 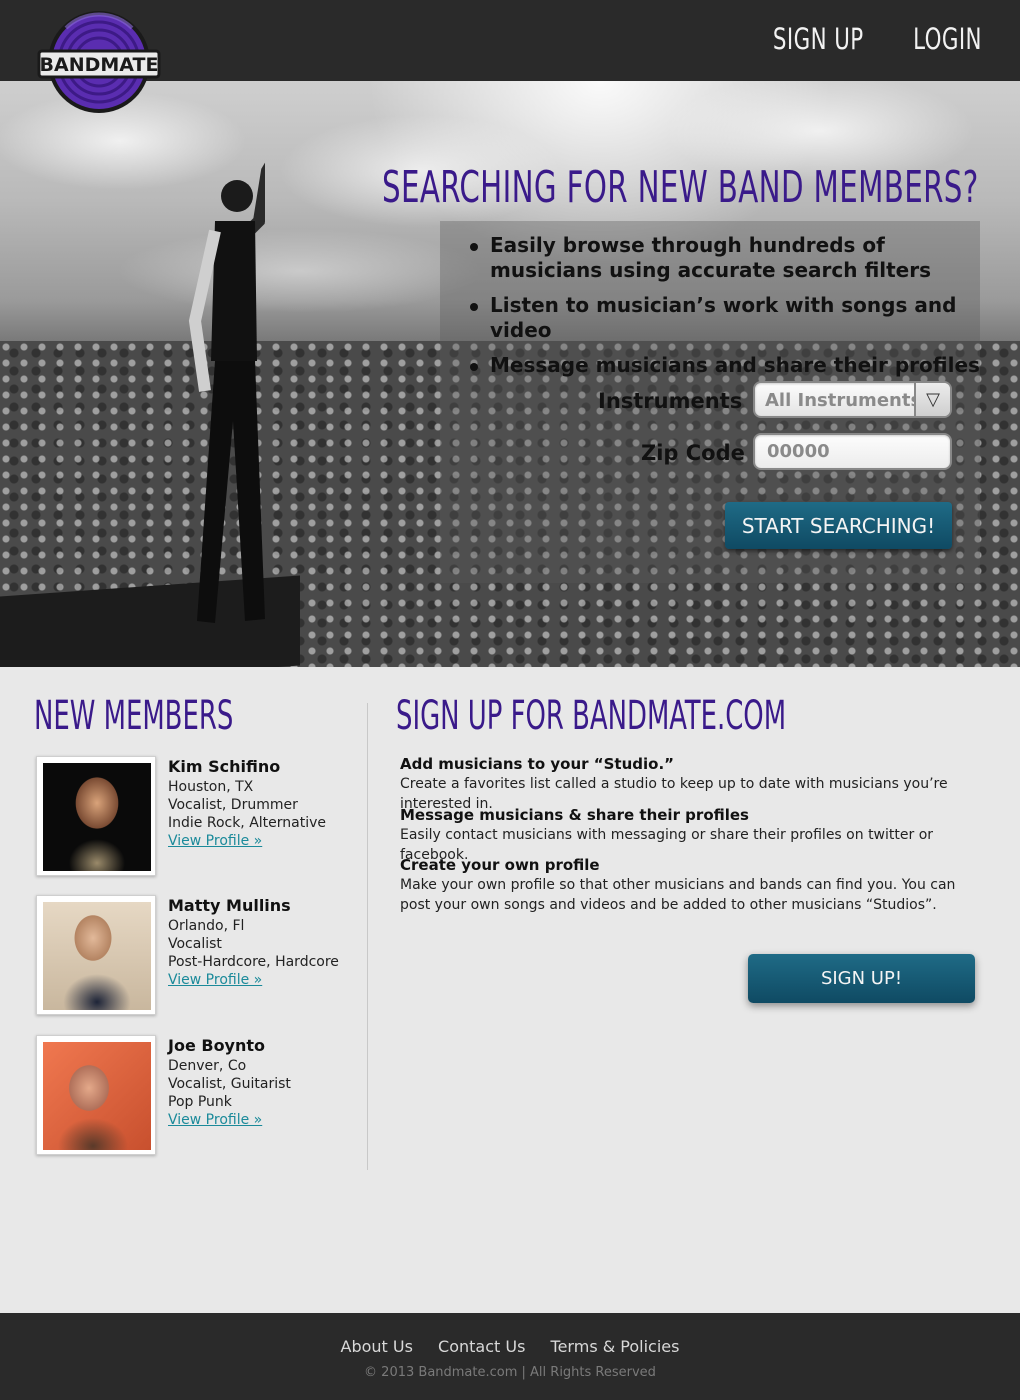 What do you see at coordinates (211, 787) in the screenshot?
I see `member-location: Houston, TX` at bounding box center [211, 787].